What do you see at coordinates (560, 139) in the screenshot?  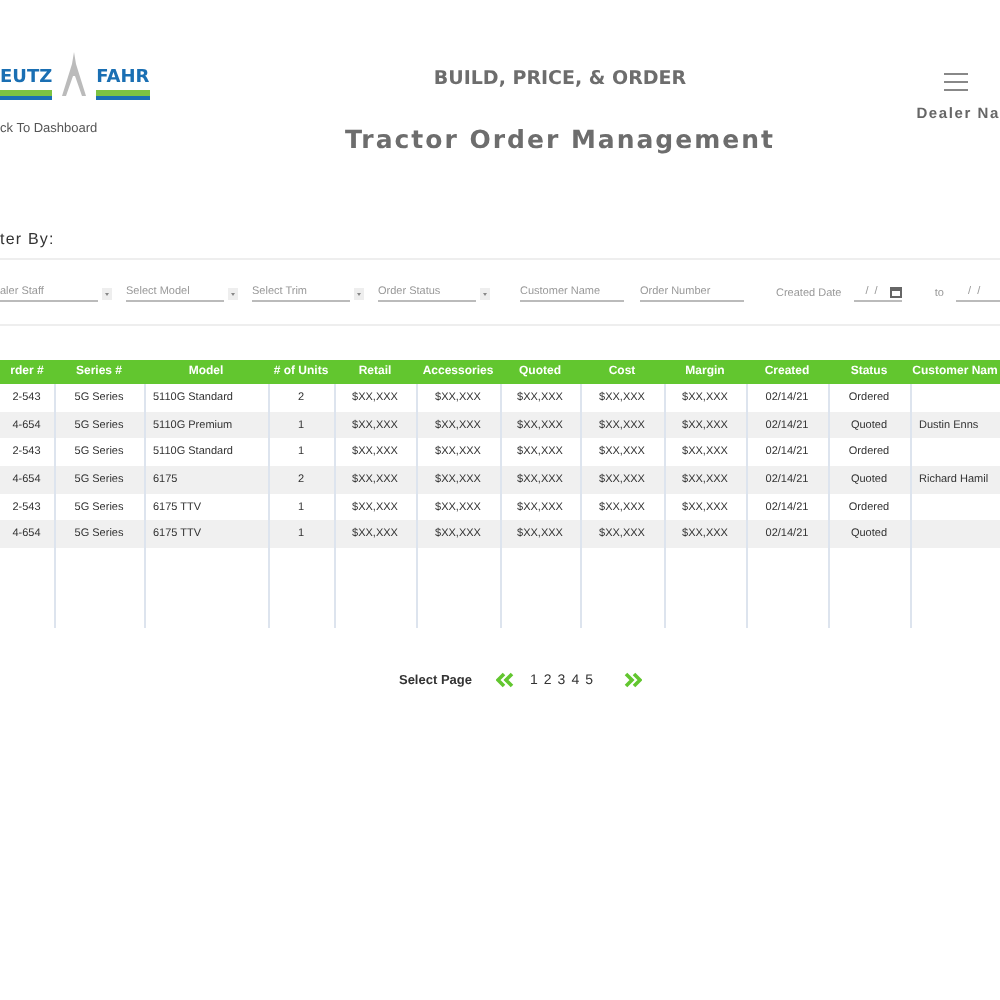 I see `page-title: Tractor Order Management` at bounding box center [560, 139].